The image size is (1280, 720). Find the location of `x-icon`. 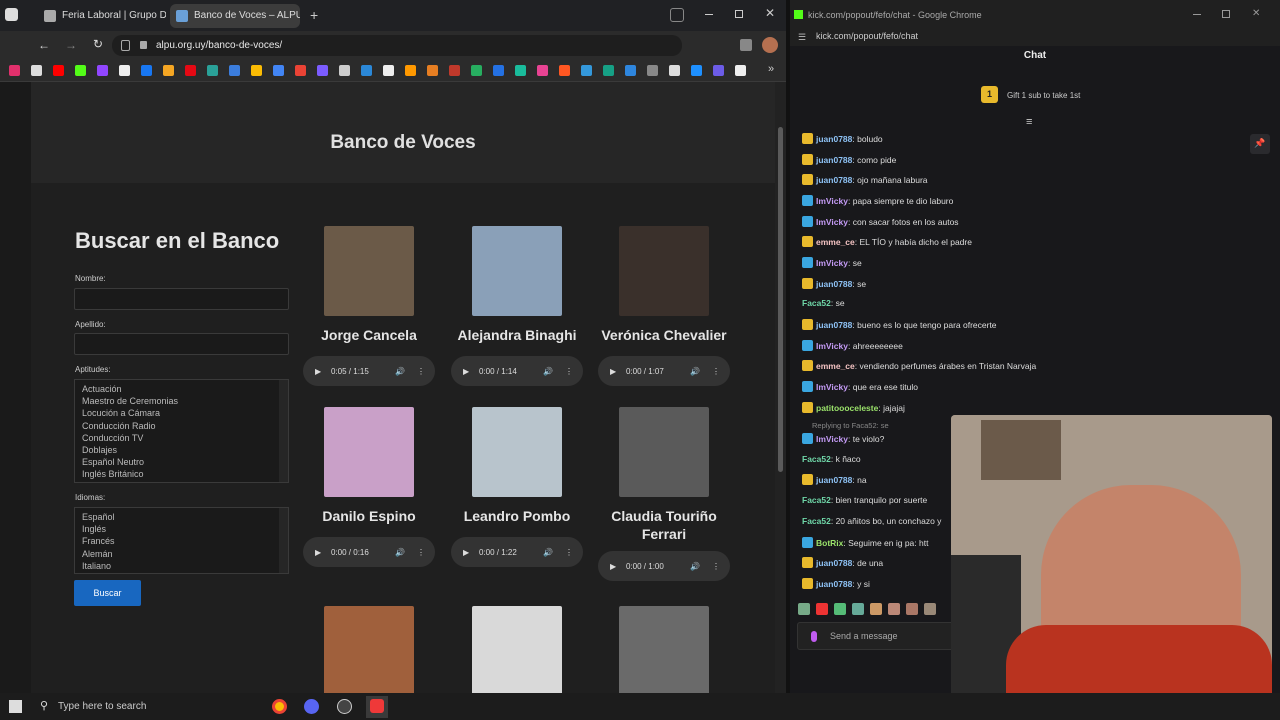

x-icon is located at coordinates (36, 70).